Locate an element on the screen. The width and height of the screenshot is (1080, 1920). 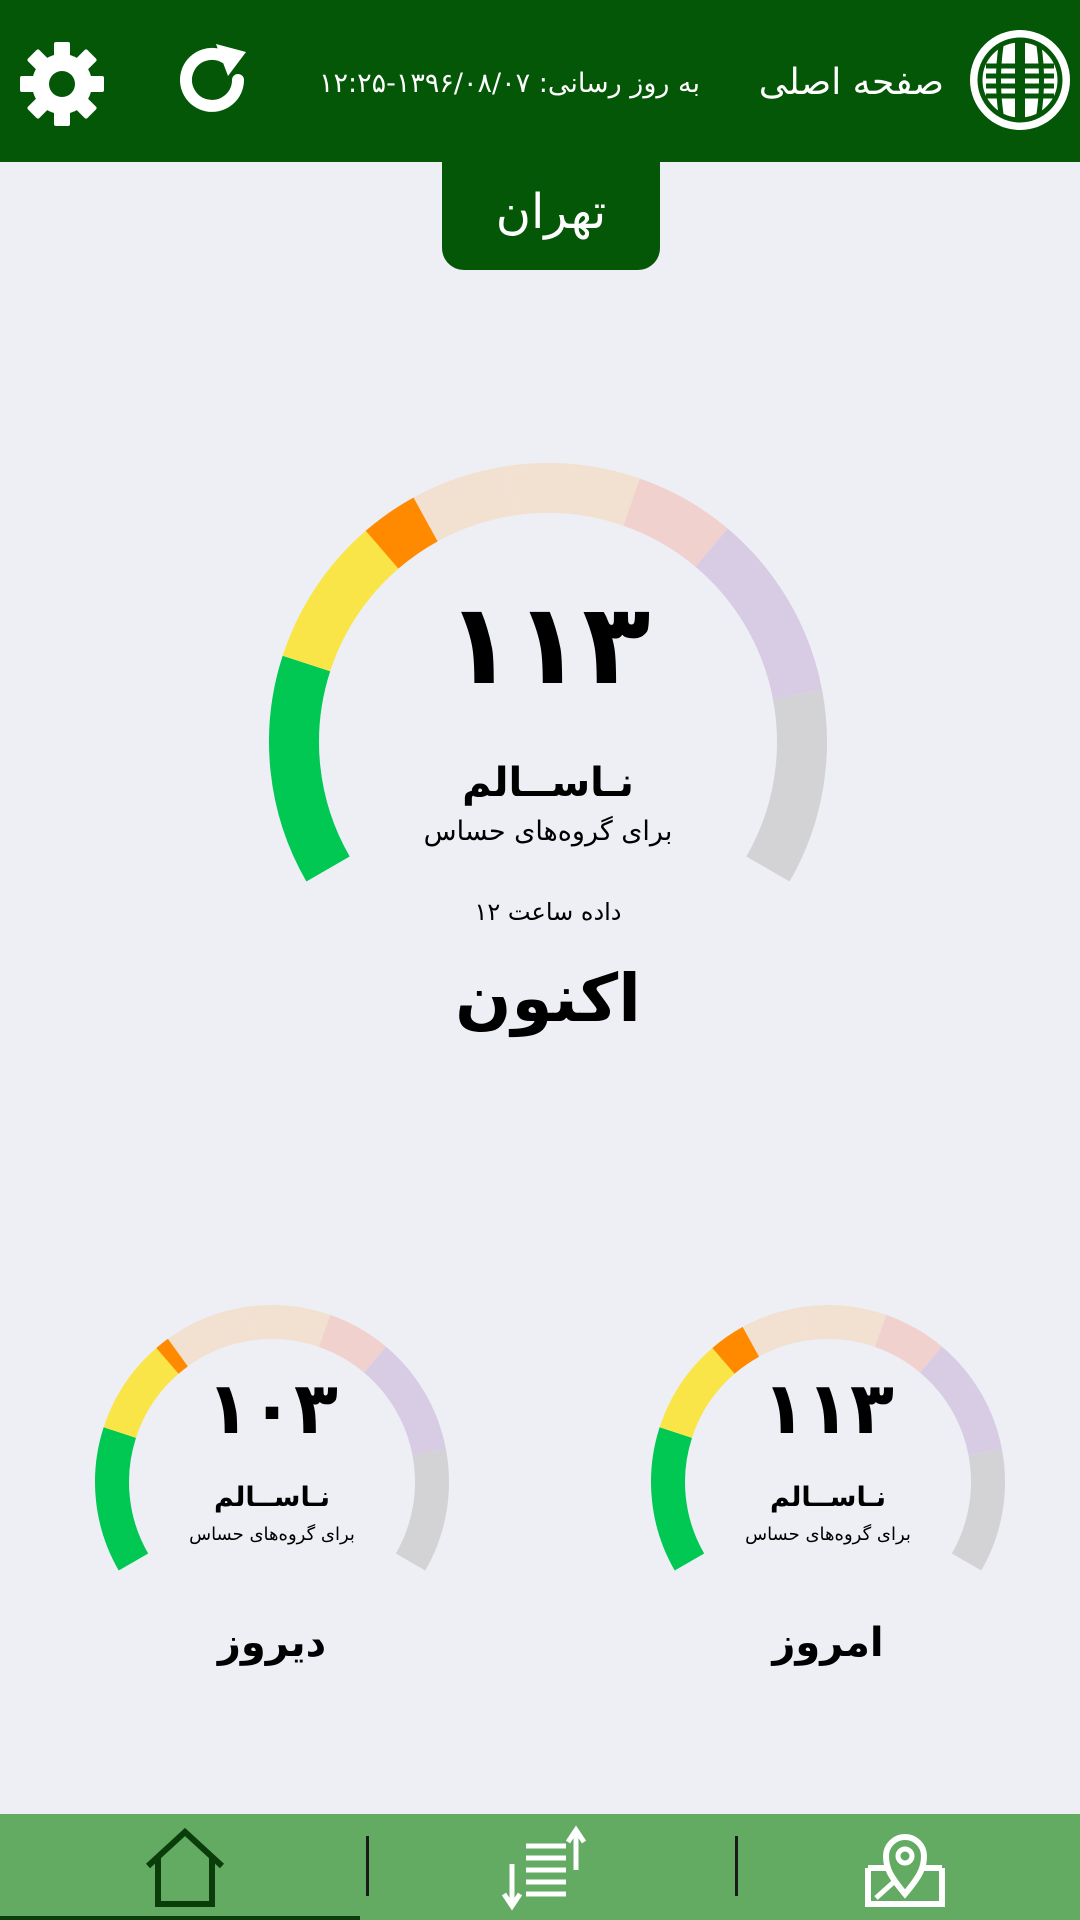
page-title: صفحه اصلی is located at coordinates (851, 82).